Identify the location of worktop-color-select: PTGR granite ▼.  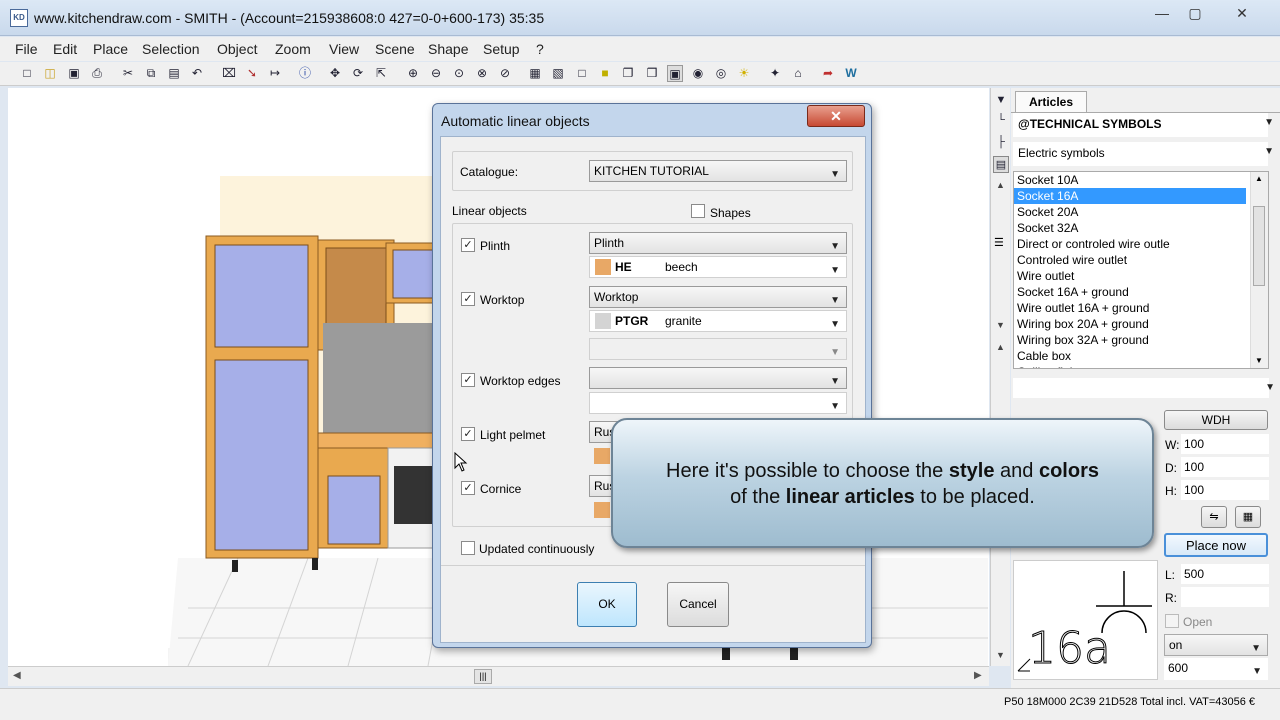
(718, 321).